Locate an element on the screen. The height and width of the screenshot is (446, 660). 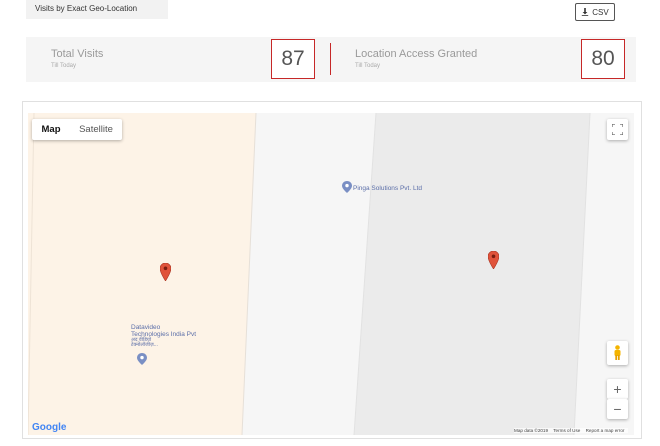
total-visits-subtitle: Till Today is located at coordinates (64, 66).